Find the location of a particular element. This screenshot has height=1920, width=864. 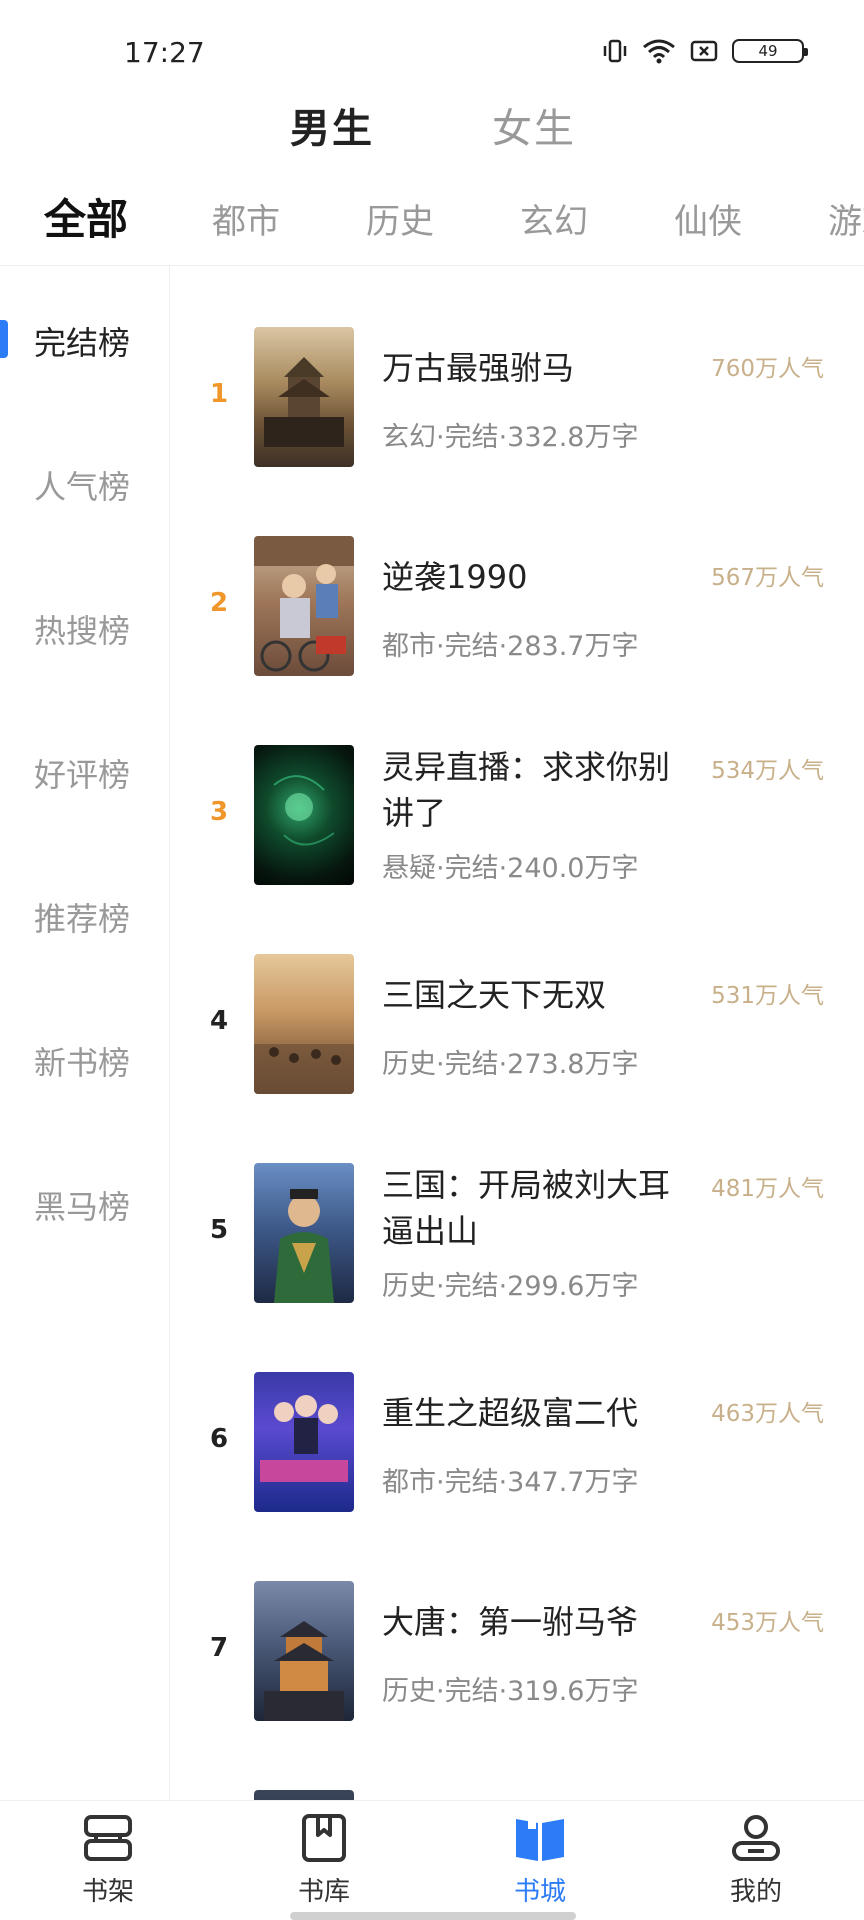

book-popularity: 567万人气 is located at coordinates (767, 578).